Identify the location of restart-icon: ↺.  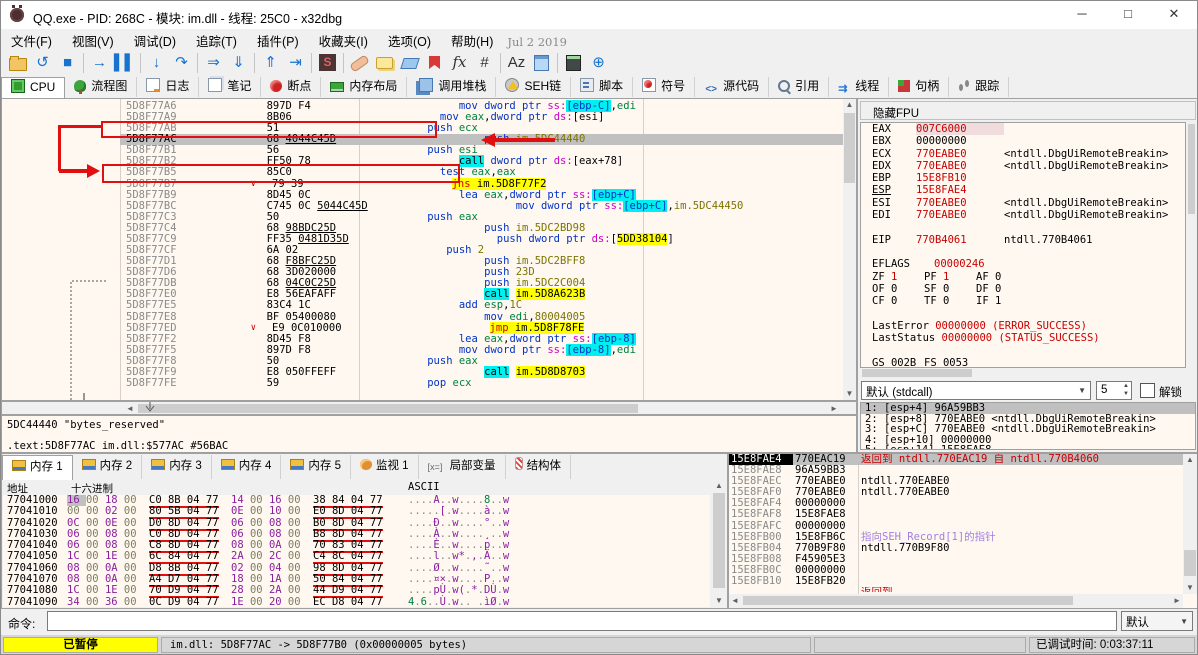
(42, 63).